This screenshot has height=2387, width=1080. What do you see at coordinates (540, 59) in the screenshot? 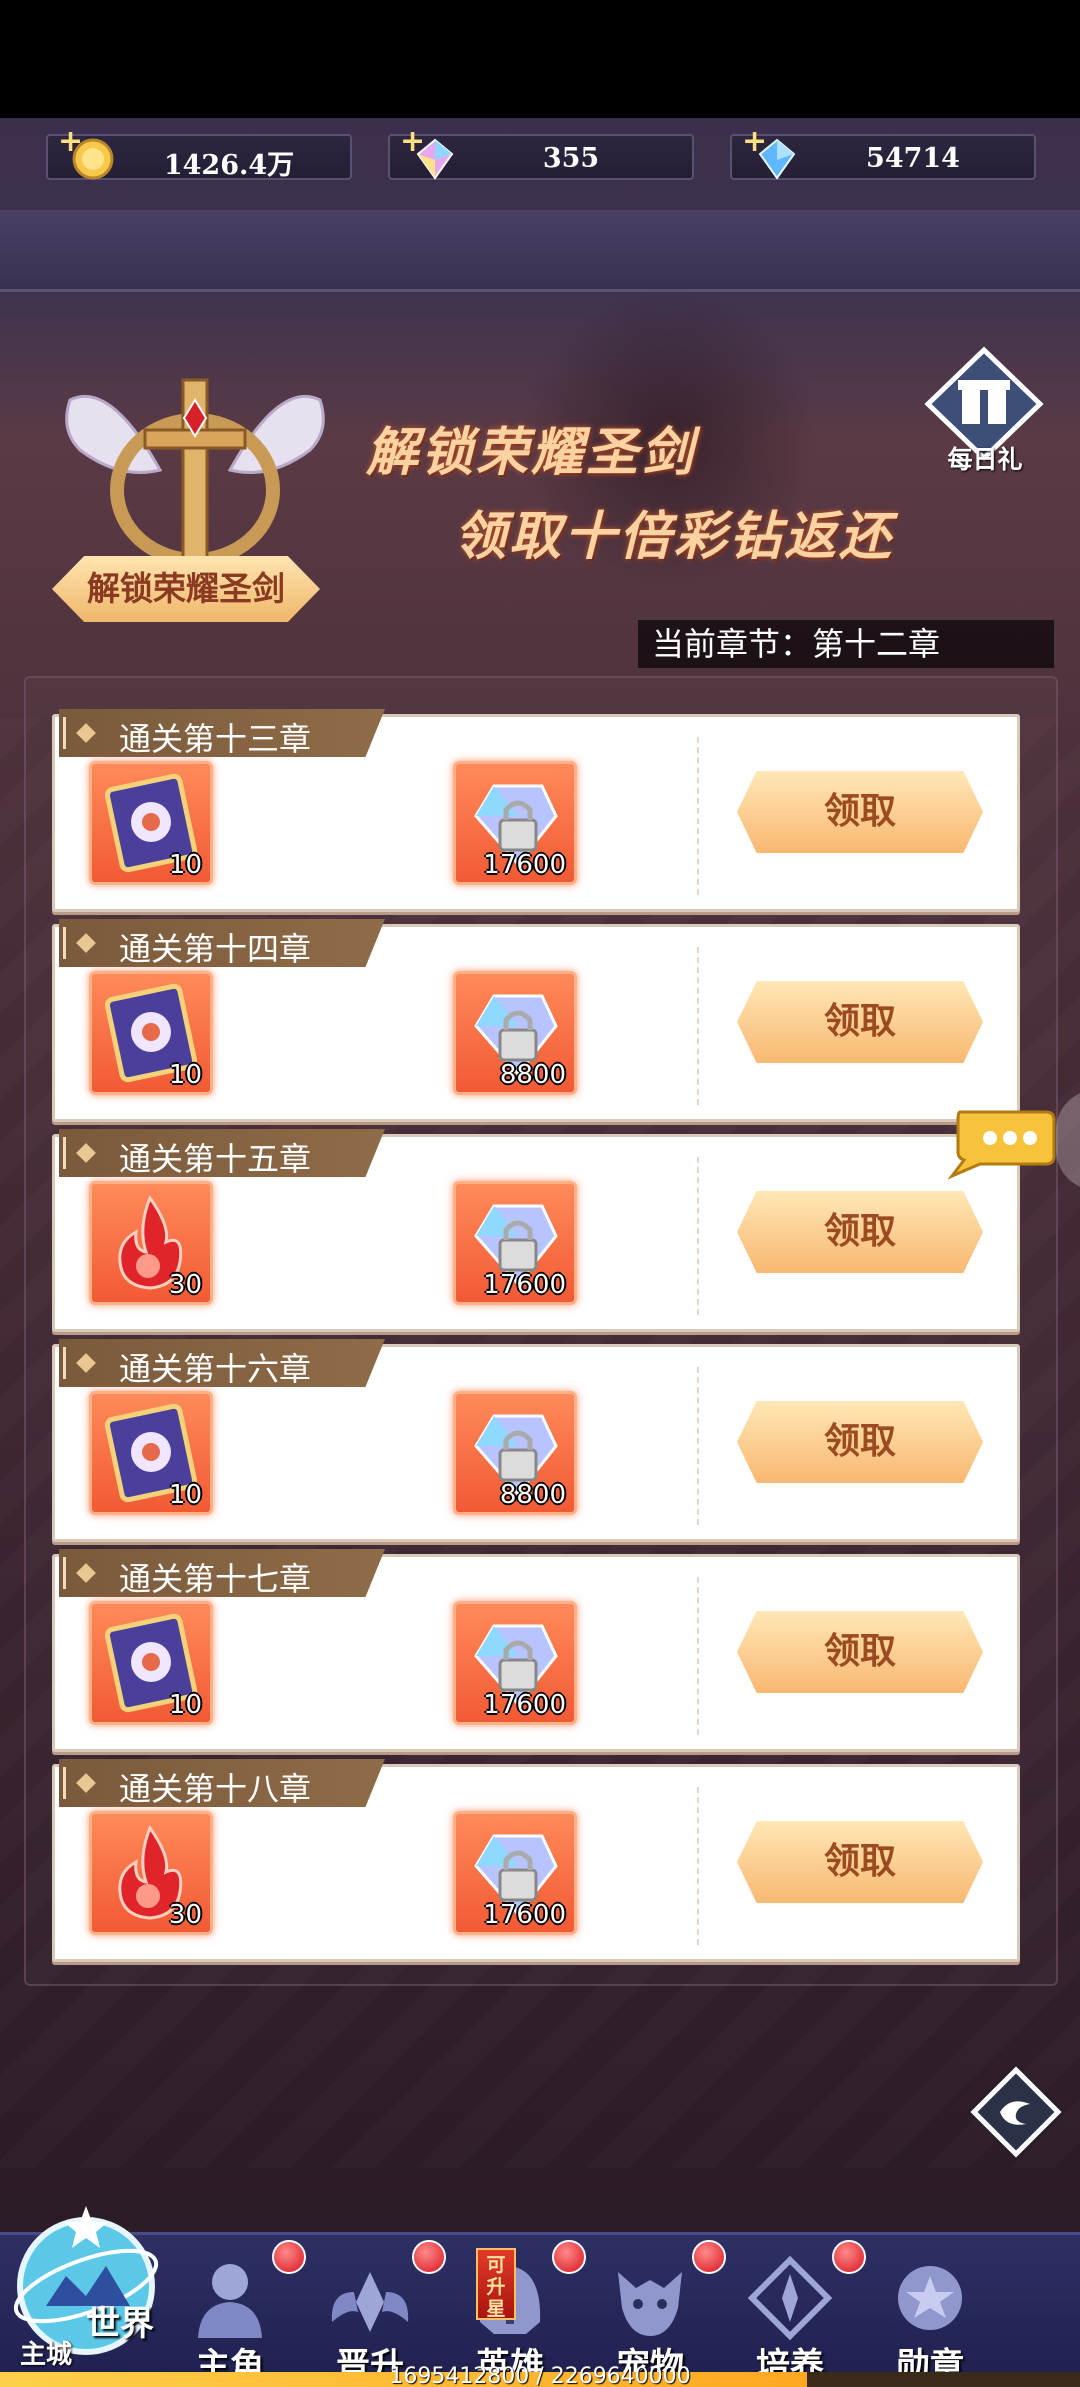
I see `status-bar-area` at bounding box center [540, 59].